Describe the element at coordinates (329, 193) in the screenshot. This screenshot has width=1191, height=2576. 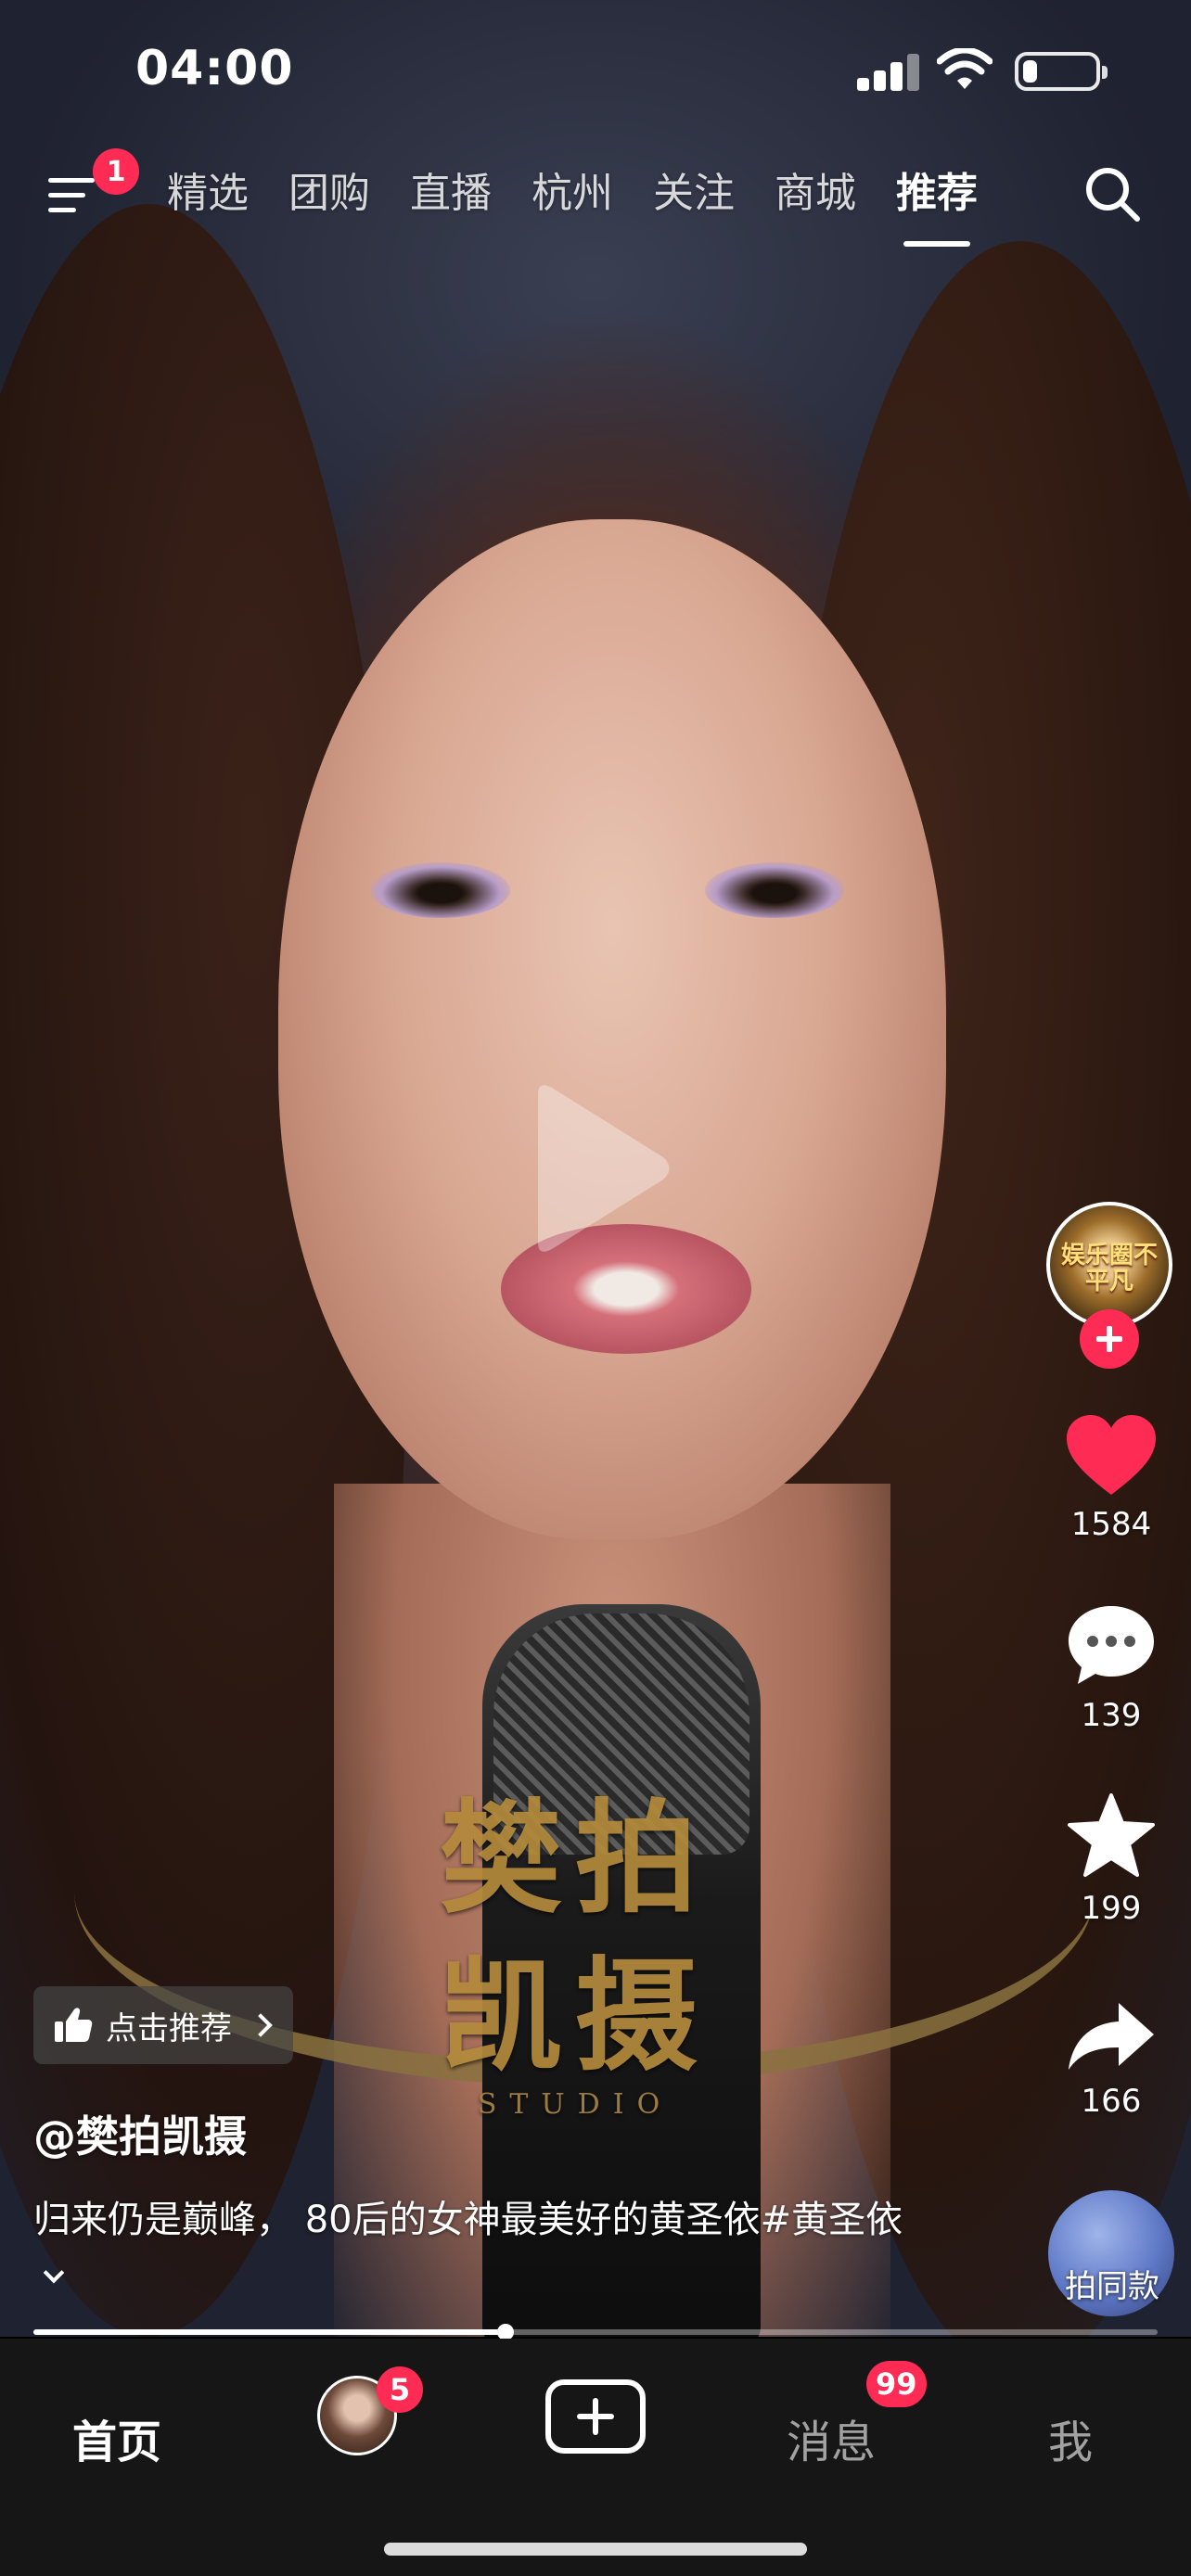
I see `tab-group-buy: 团购` at that location.